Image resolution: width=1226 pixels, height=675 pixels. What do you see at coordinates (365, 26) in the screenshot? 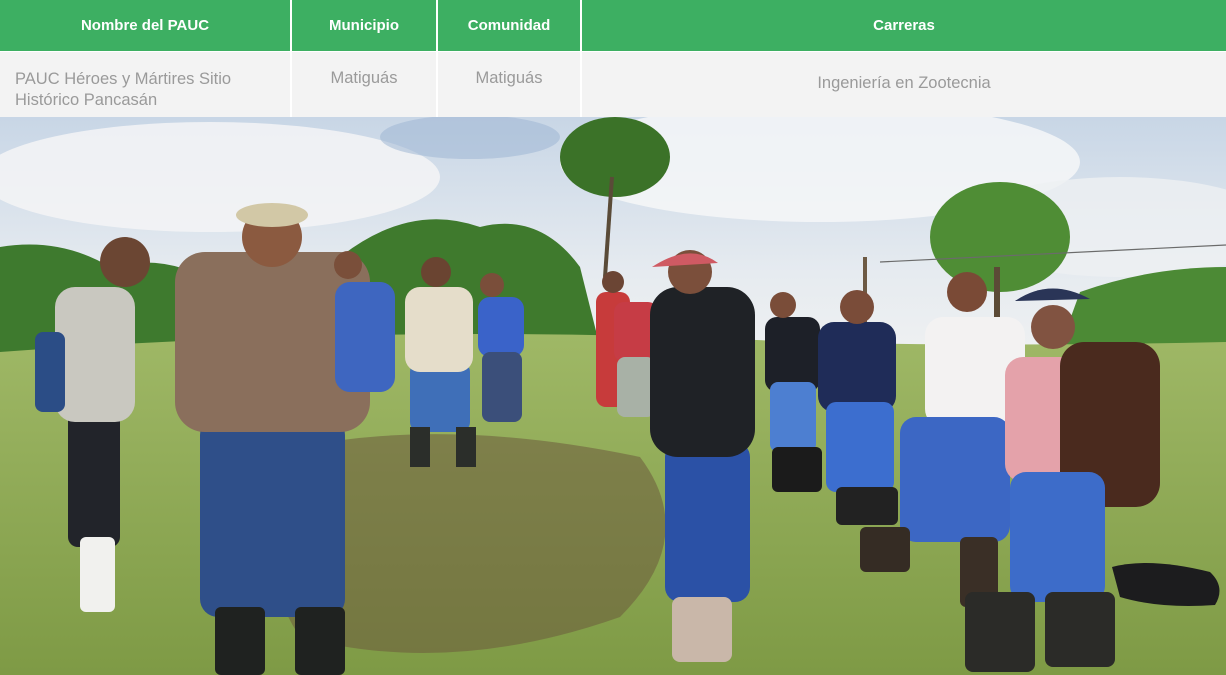
I see `header-municipio: Municipio` at bounding box center [365, 26].